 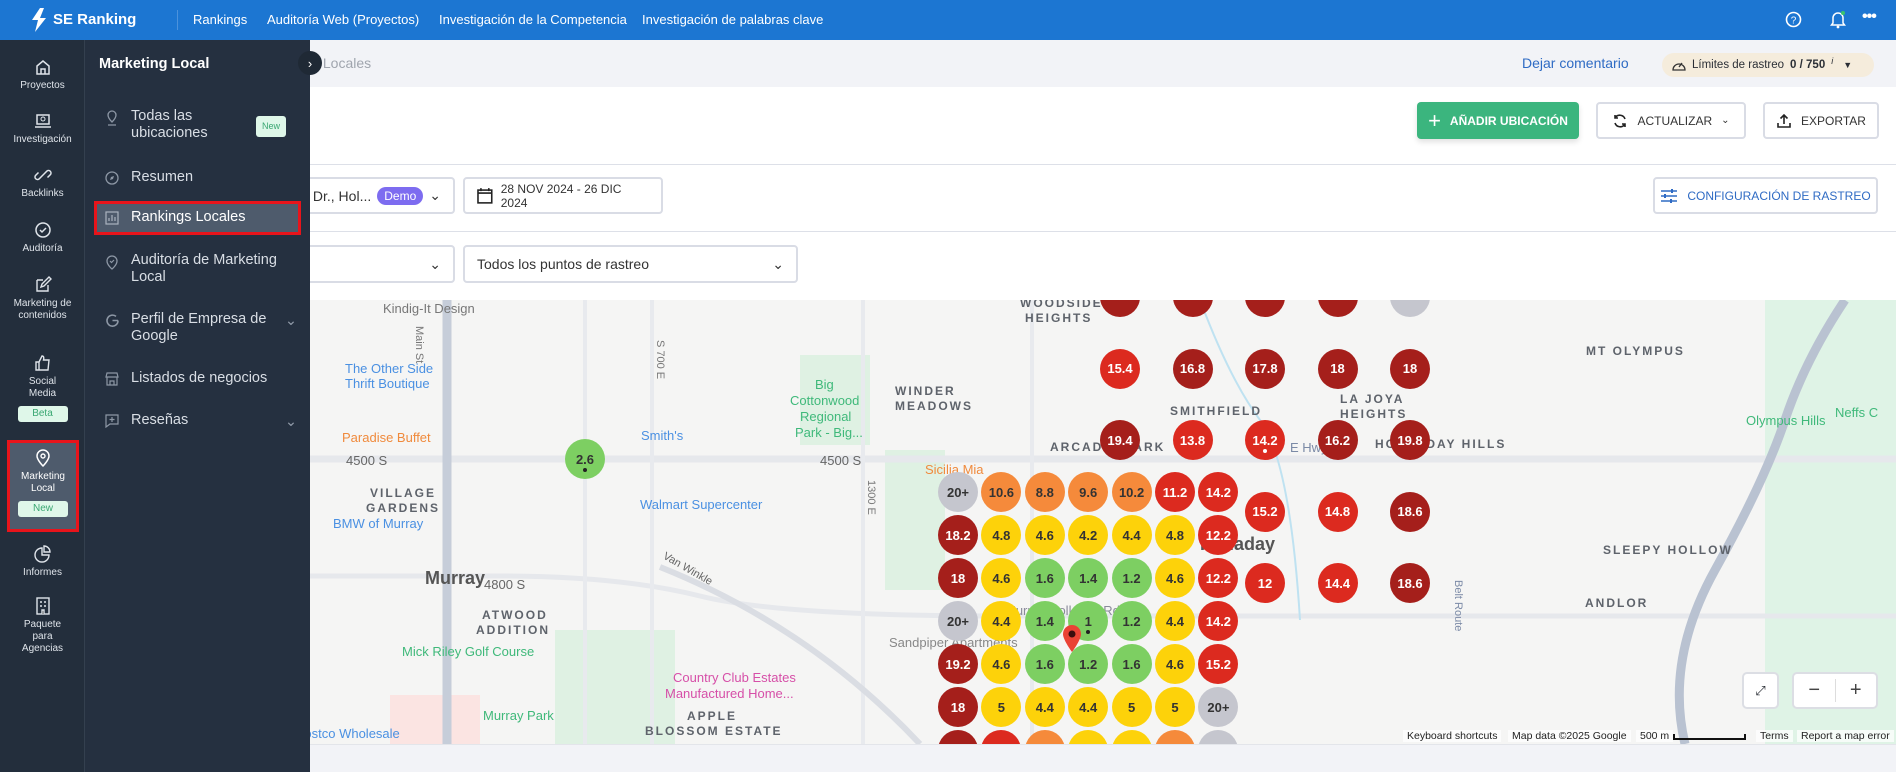 I want to click on rail-label: Marketing de contenidos, so click(x=42, y=309).